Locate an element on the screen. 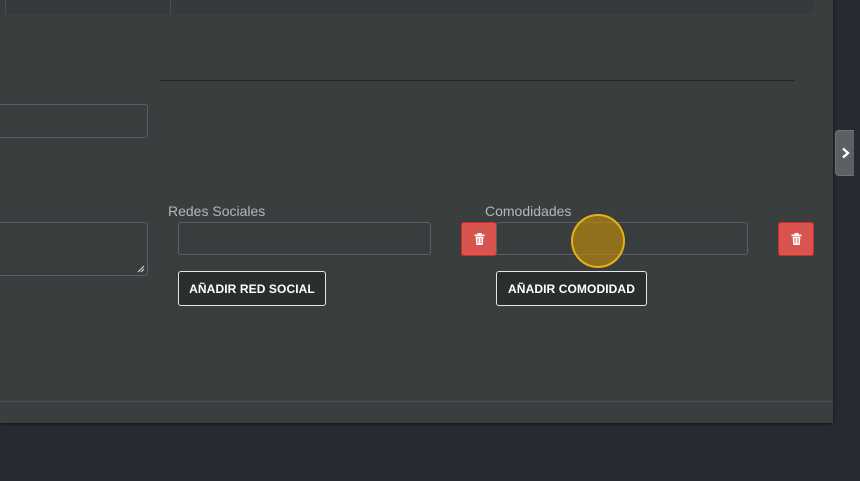  footer-divider is located at coordinates (416, 401).